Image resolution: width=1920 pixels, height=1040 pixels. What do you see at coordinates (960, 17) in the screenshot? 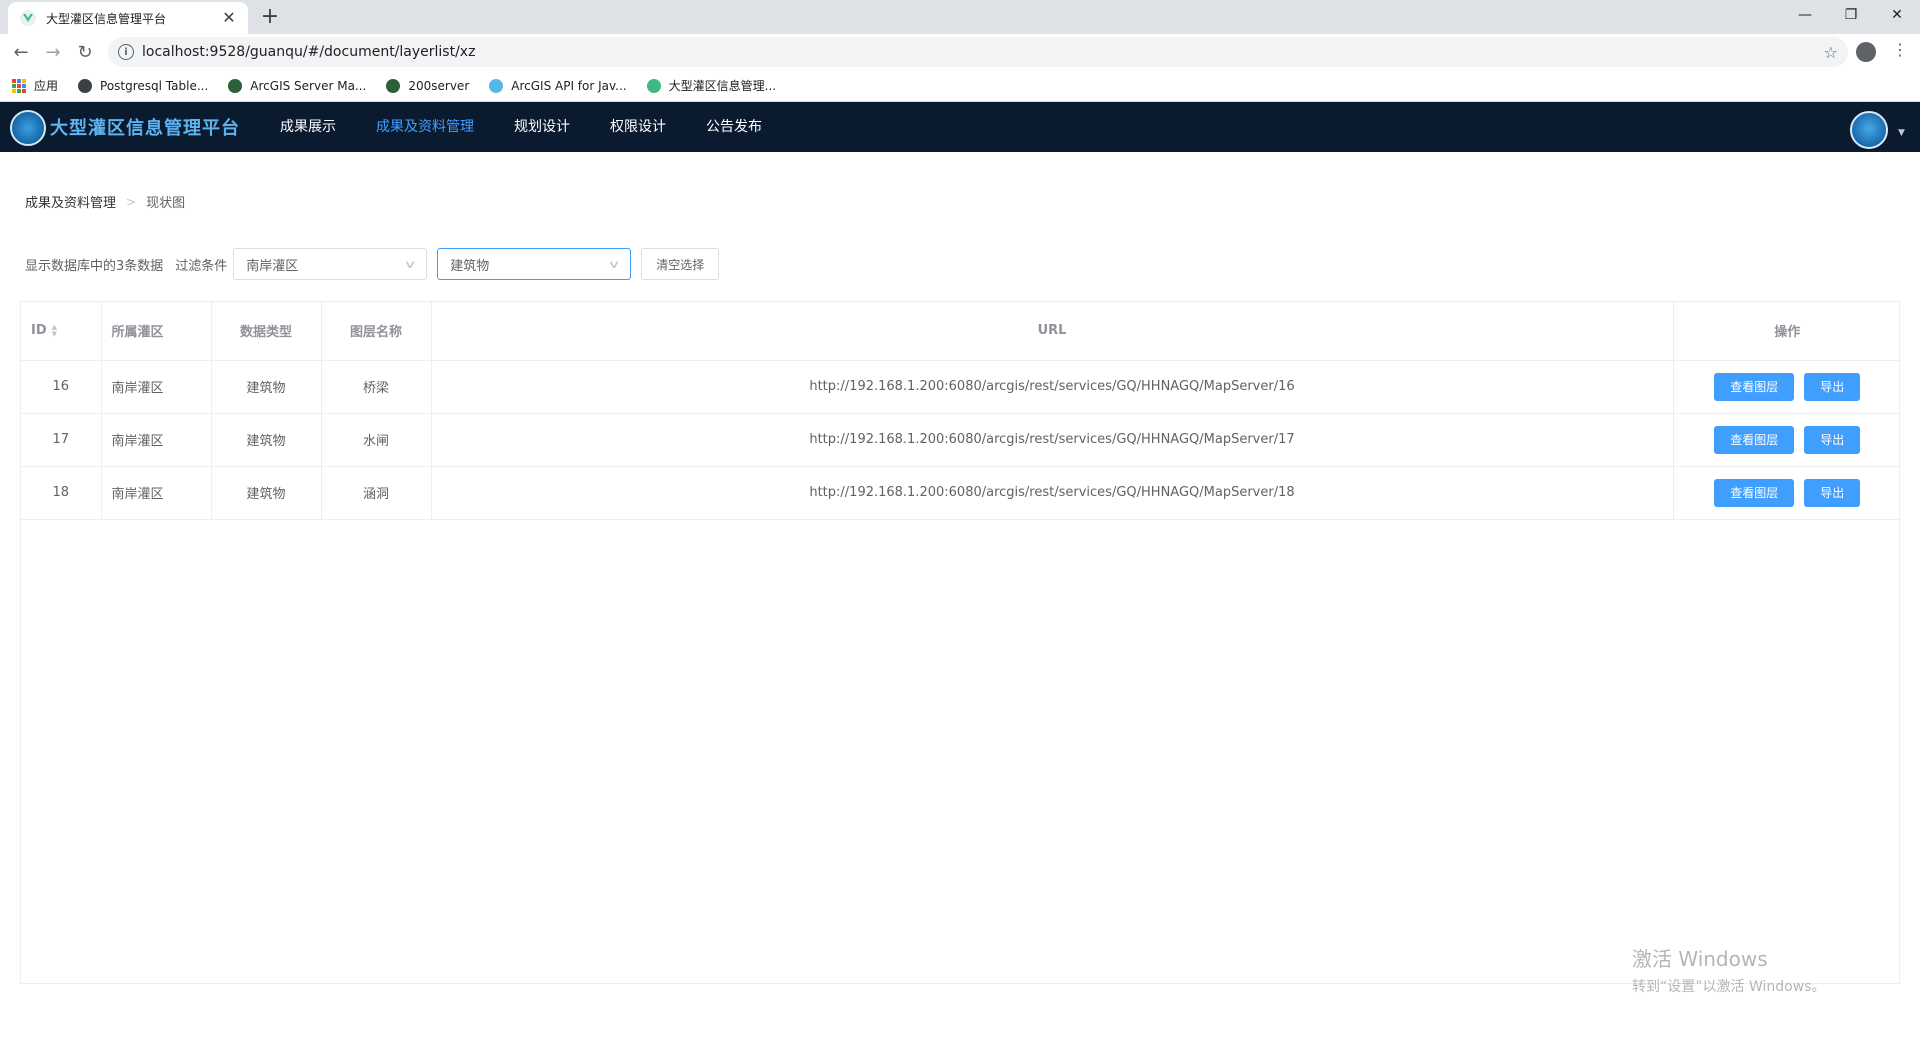
I see `browser-tabstrip: 大型灌区信息管理平台 ✕ + — ❐ ✕` at bounding box center [960, 17].